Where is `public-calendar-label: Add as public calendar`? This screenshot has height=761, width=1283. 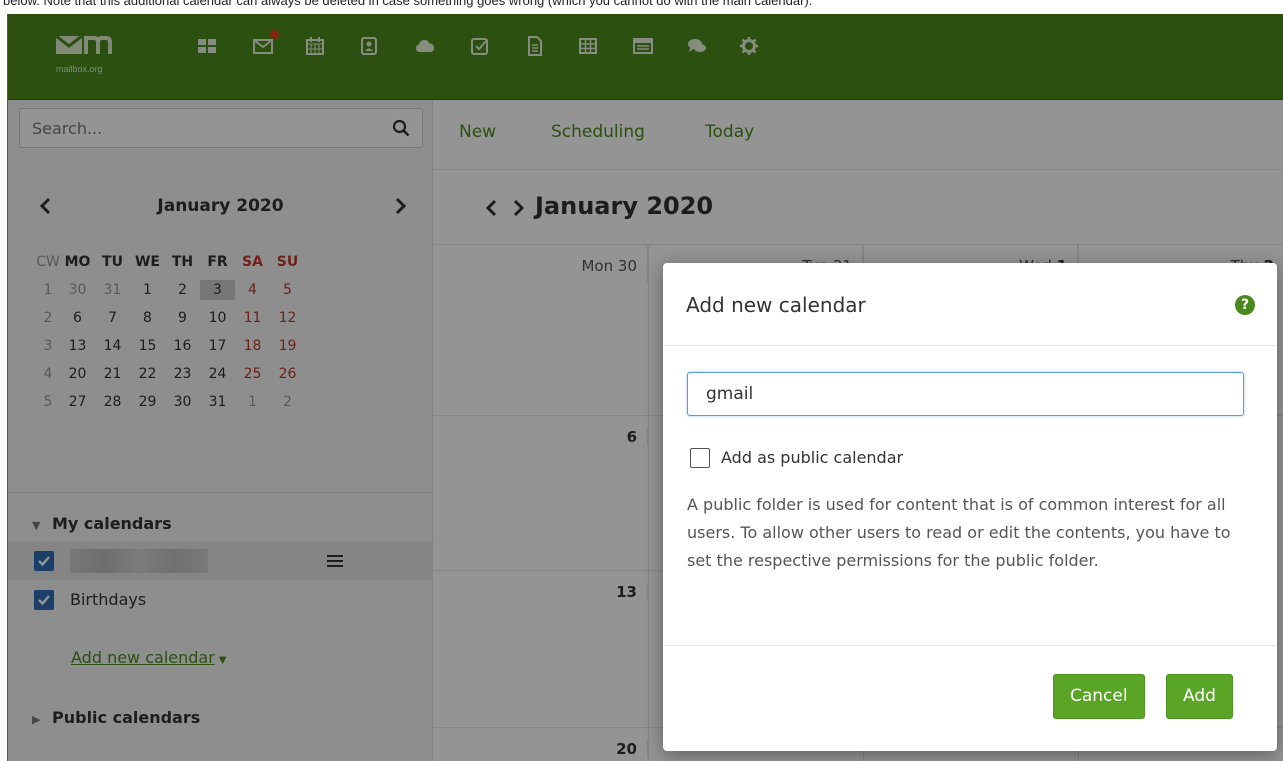
public-calendar-label: Add as public calendar is located at coordinates (812, 457).